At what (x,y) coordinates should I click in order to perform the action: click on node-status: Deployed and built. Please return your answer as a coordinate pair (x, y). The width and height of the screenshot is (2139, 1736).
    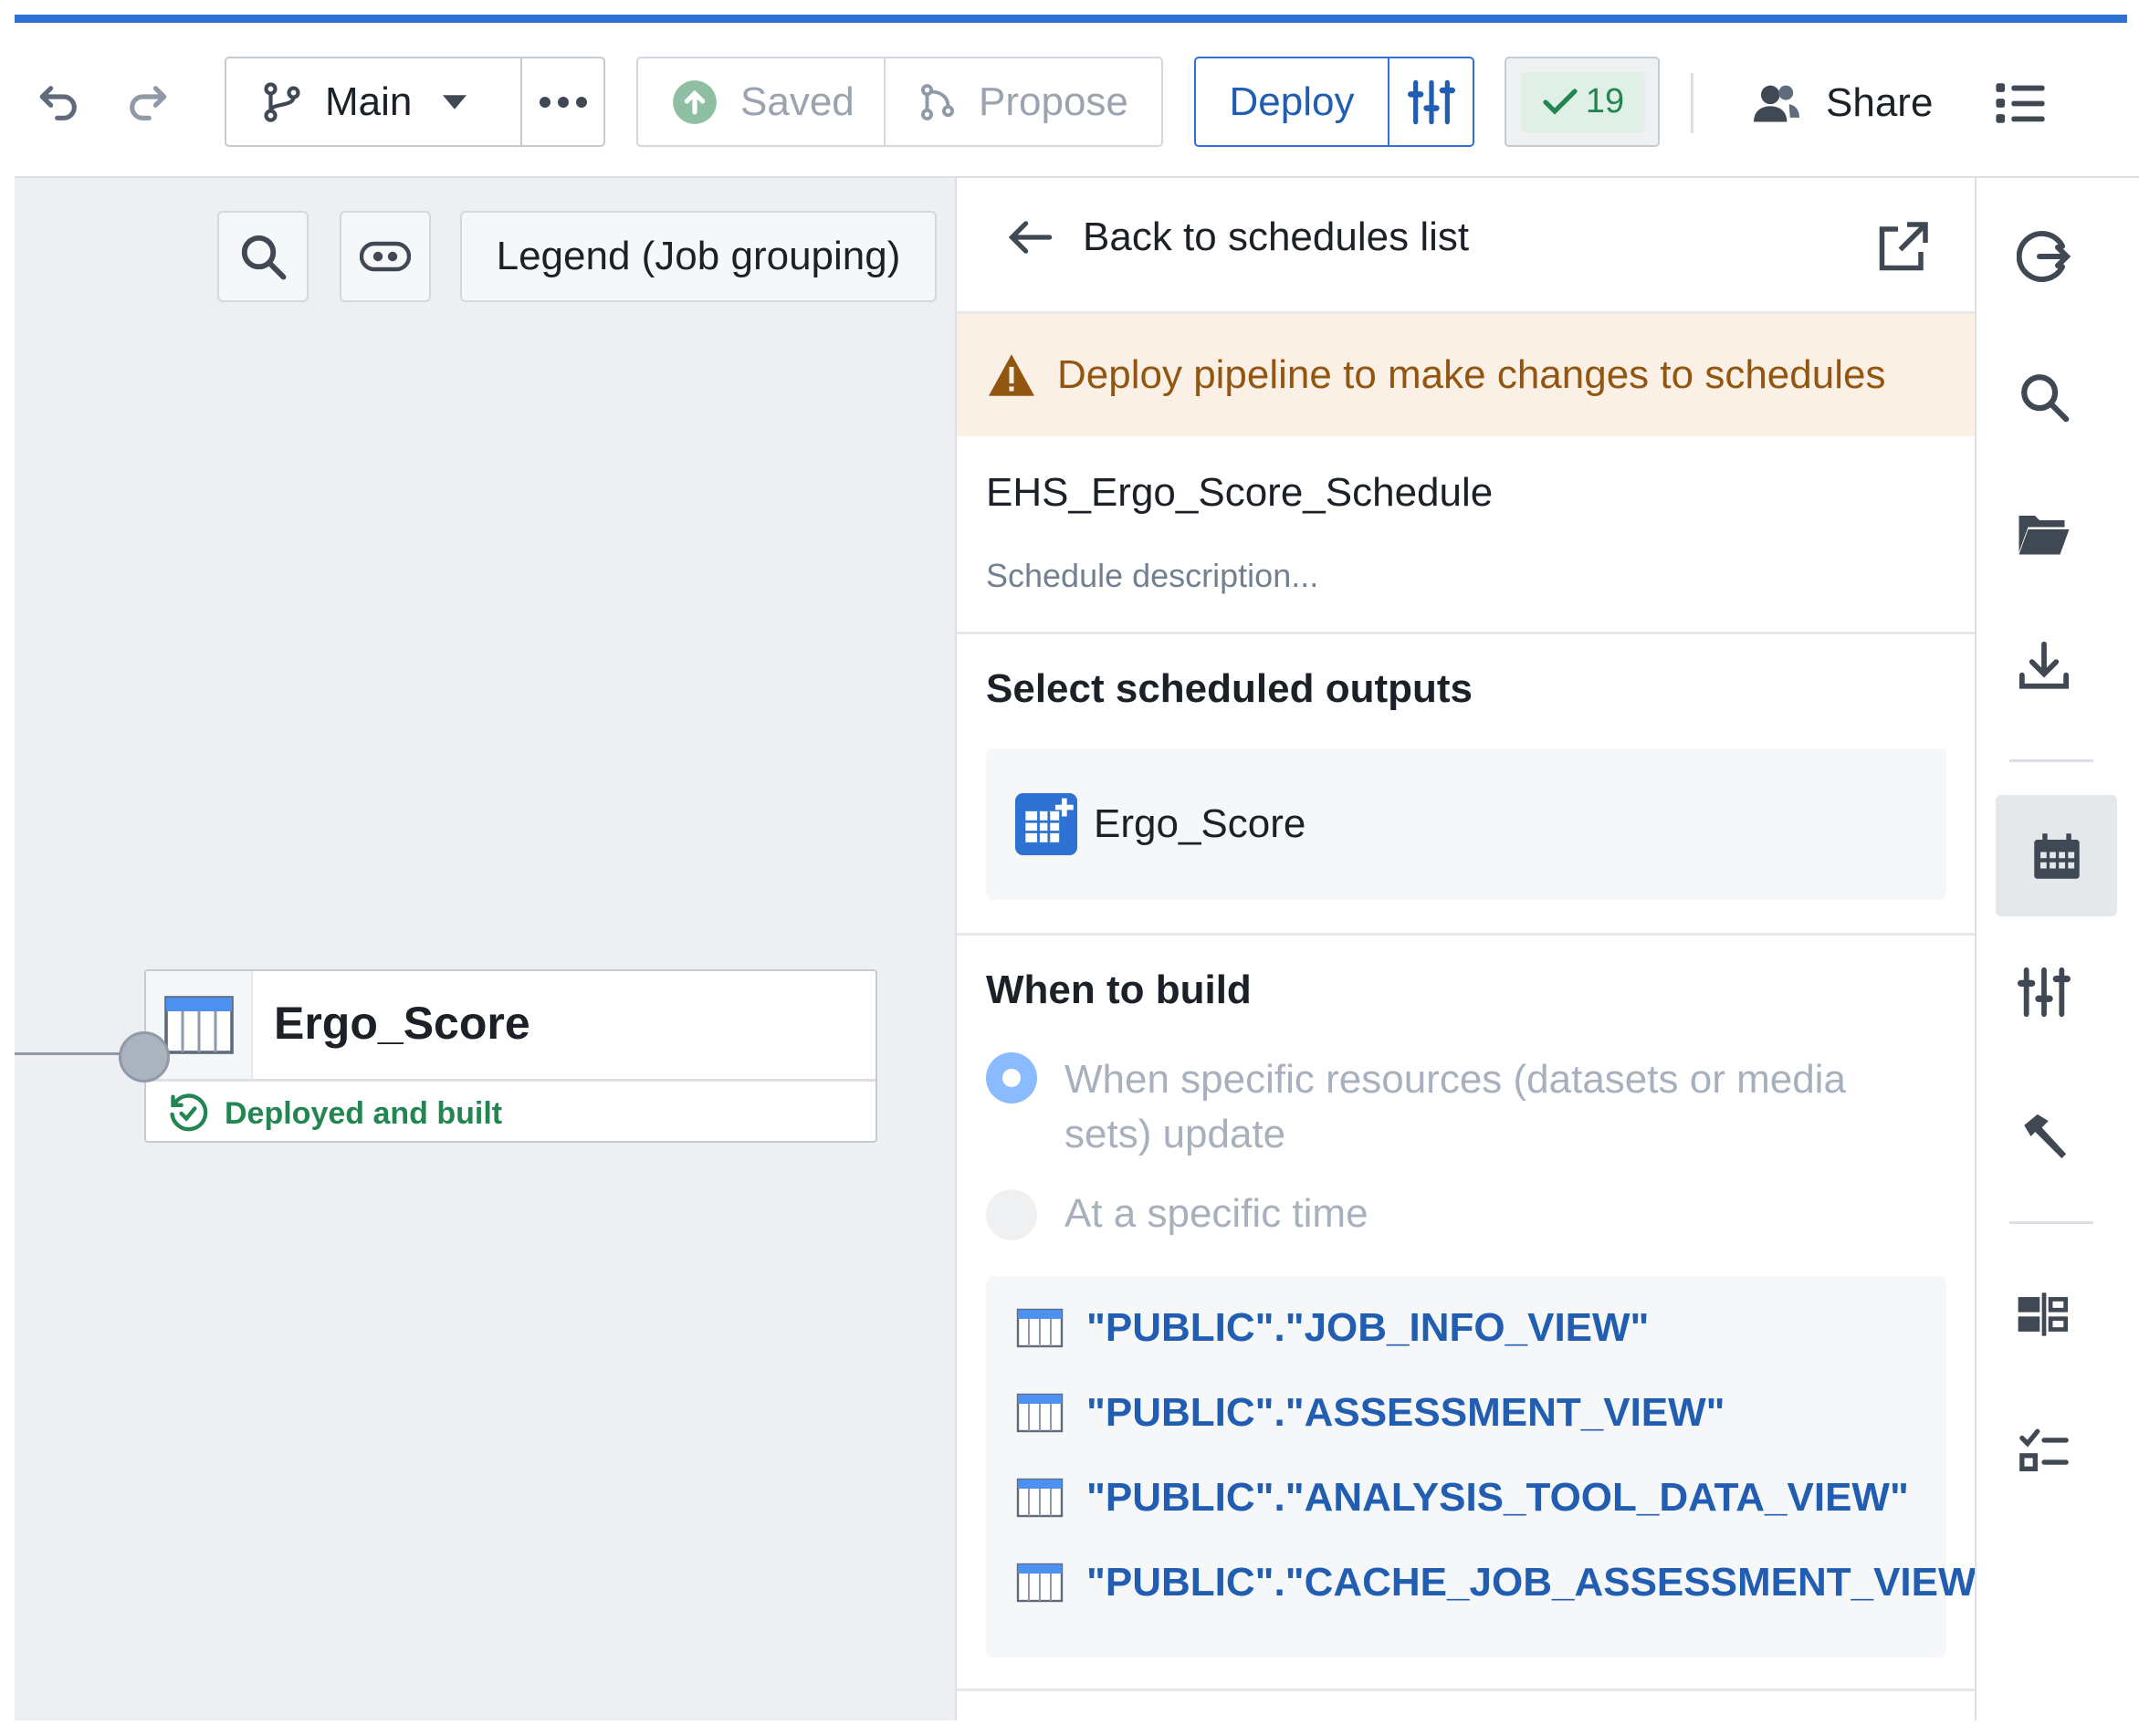
    Looking at the image, I should click on (335, 1113).